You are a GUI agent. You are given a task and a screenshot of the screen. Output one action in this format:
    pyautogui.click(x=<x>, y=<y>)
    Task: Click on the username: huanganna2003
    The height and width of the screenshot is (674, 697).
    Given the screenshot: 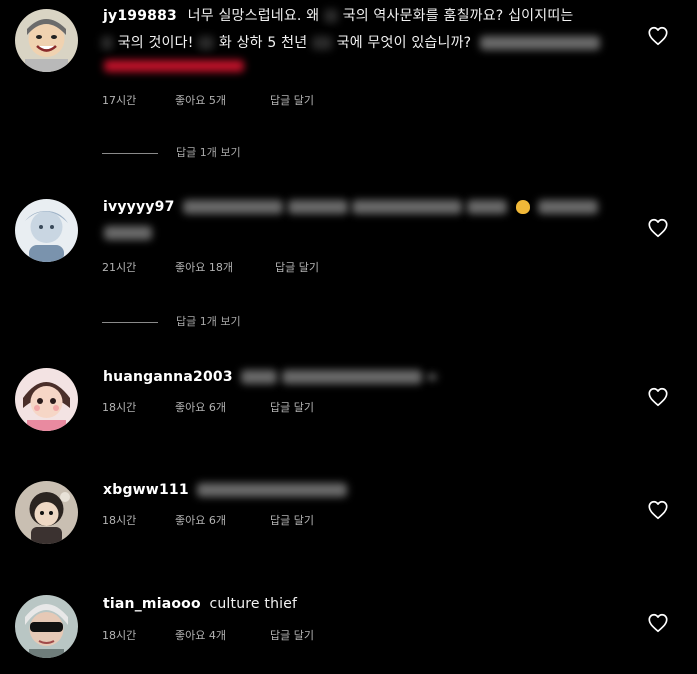 What is the action you would take?
    pyautogui.click(x=168, y=377)
    